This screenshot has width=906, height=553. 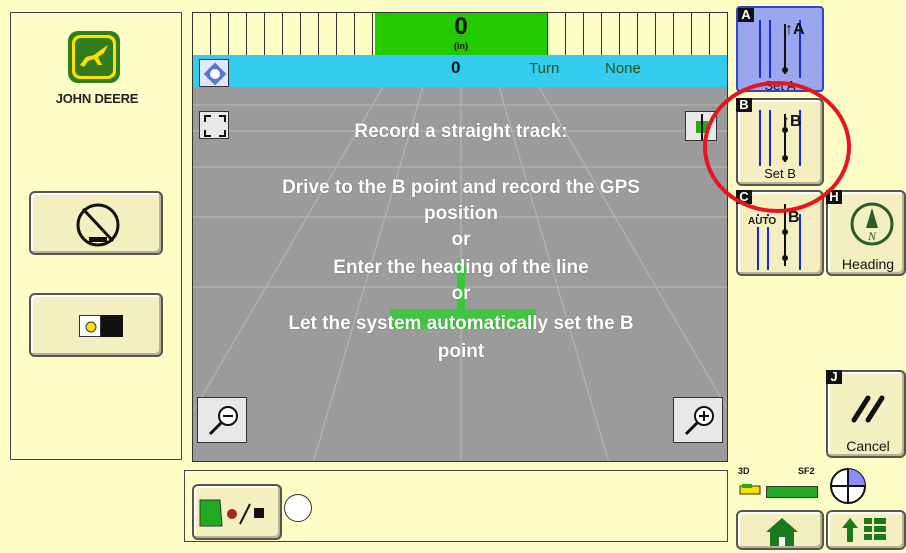 I want to click on zoom-in-icon, so click(x=699, y=421).